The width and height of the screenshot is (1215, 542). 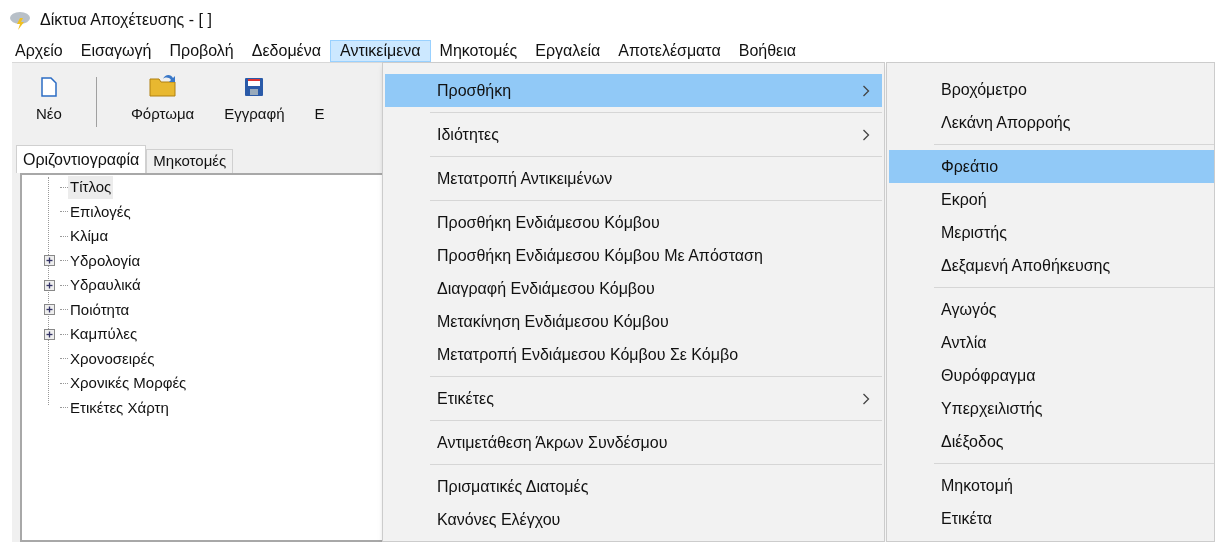 I want to click on tree-item: Ποιότητα, so click(x=100, y=309).